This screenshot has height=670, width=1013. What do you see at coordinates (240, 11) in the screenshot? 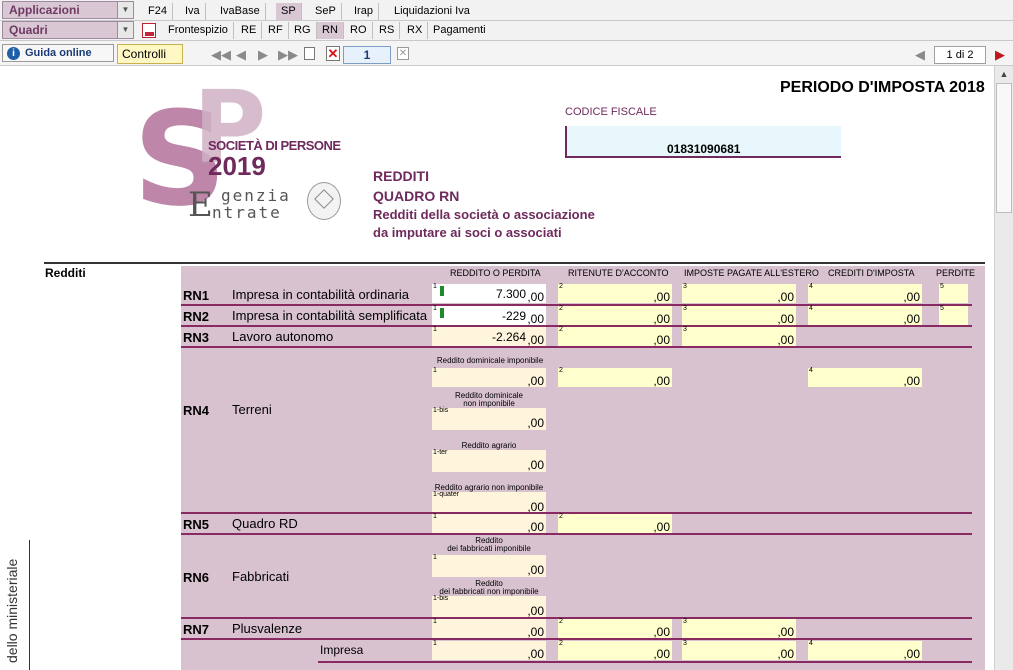
I see `tab-ivabase: IvaBase` at bounding box center [240, 11].